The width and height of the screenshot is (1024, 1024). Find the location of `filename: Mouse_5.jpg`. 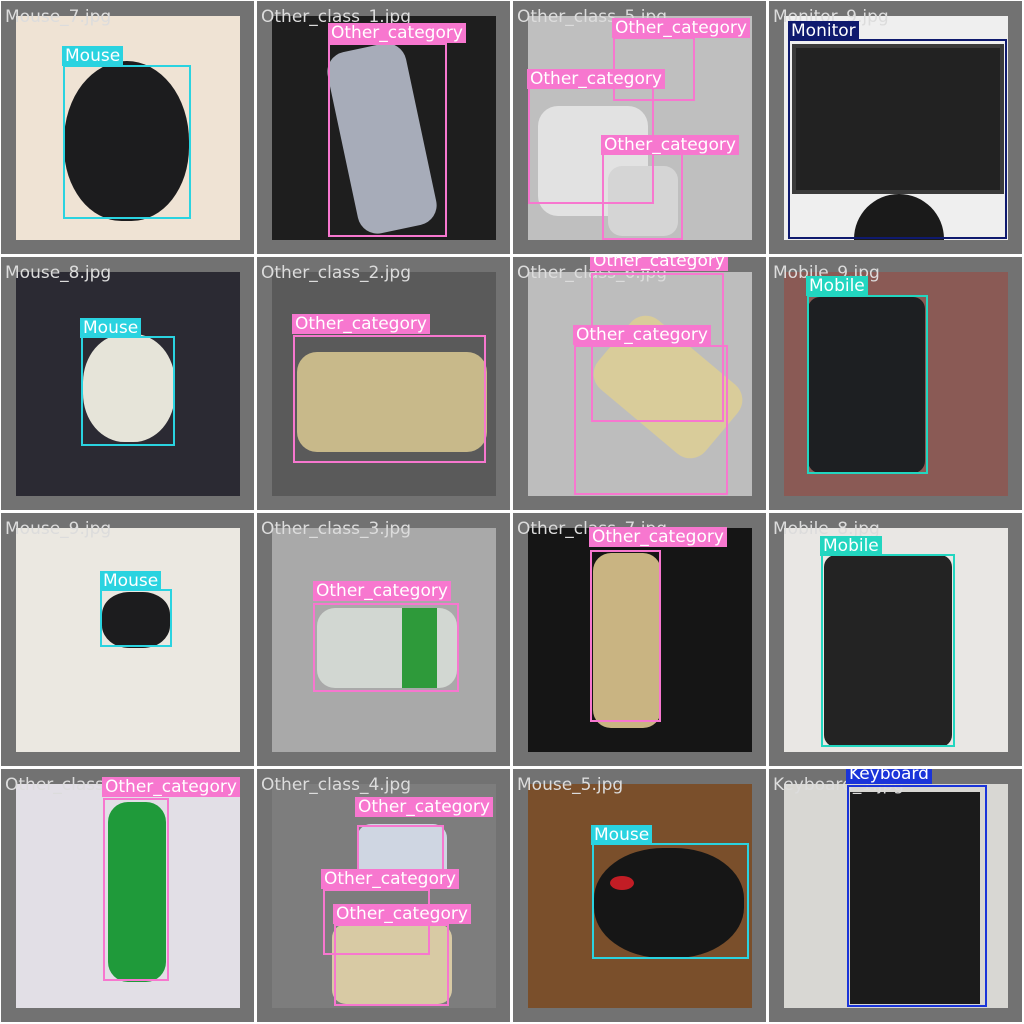

filename: Mouse_5.jpg is located at coordinates (570, 785).